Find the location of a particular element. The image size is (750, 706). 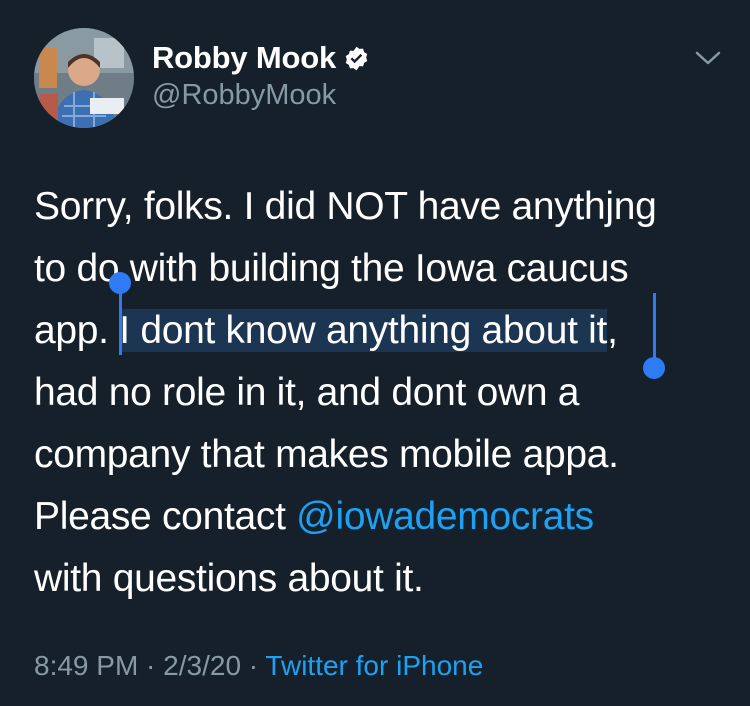

selected-text: I dont know anything about it is located at coordinates (363, 330).